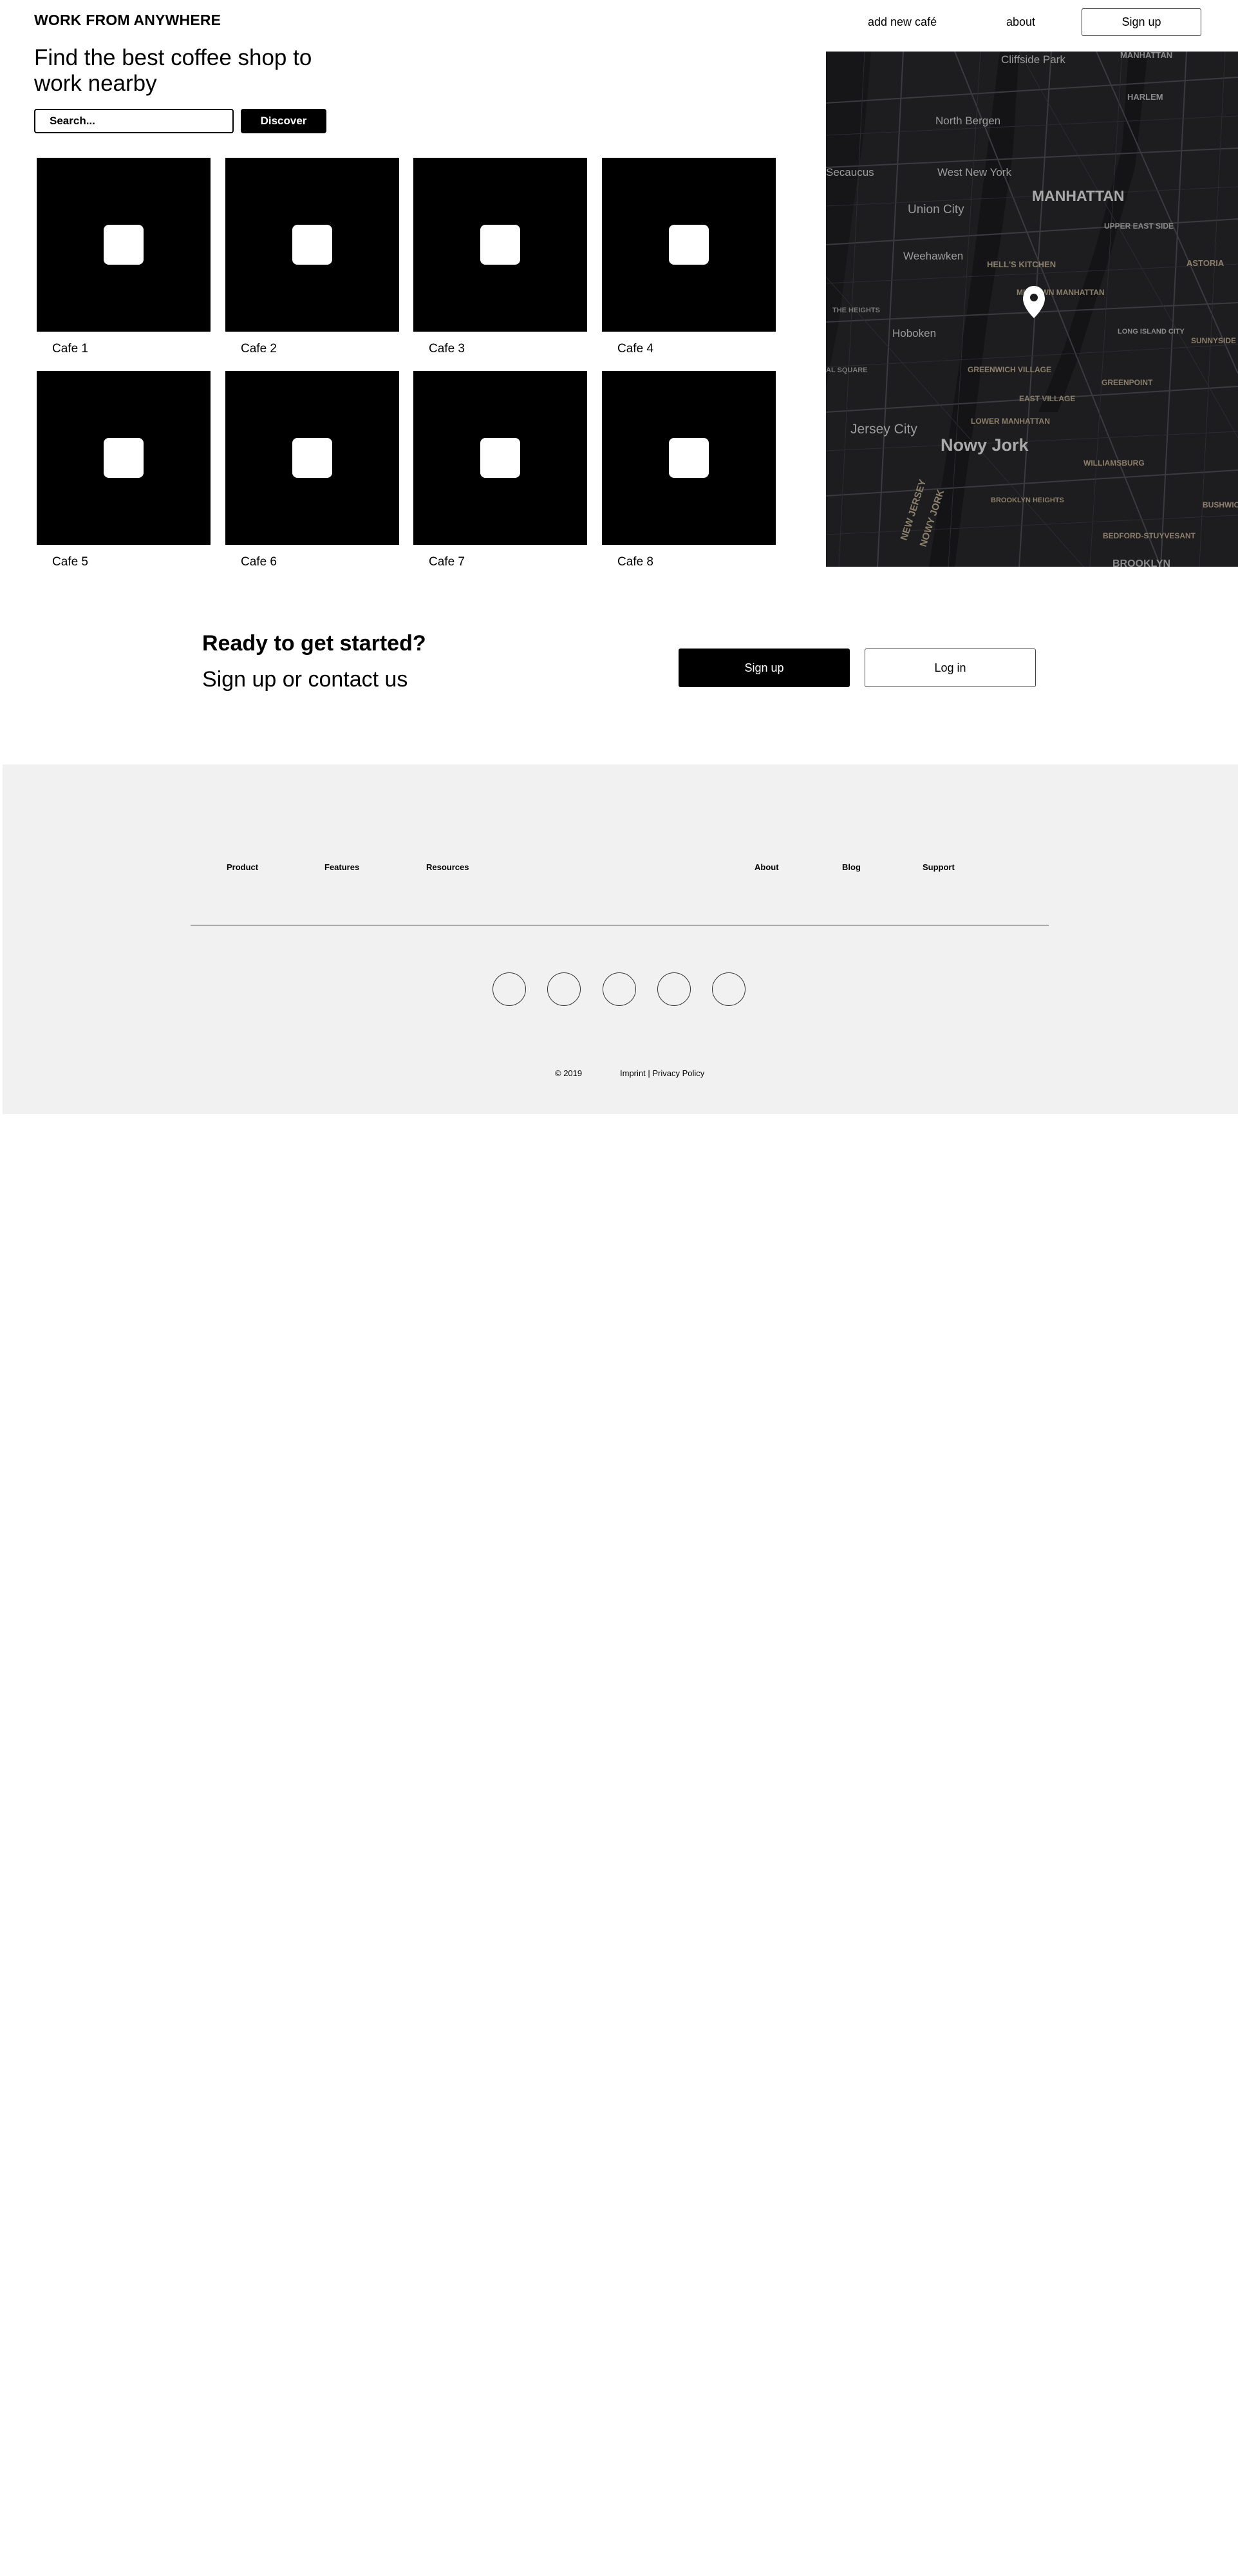 The image size is (1238, 2576). What do you see at coordinates (1141, 562) in the screenshot?
I see `map-label: BROOKLYN` at bounding box center [1141, 562].